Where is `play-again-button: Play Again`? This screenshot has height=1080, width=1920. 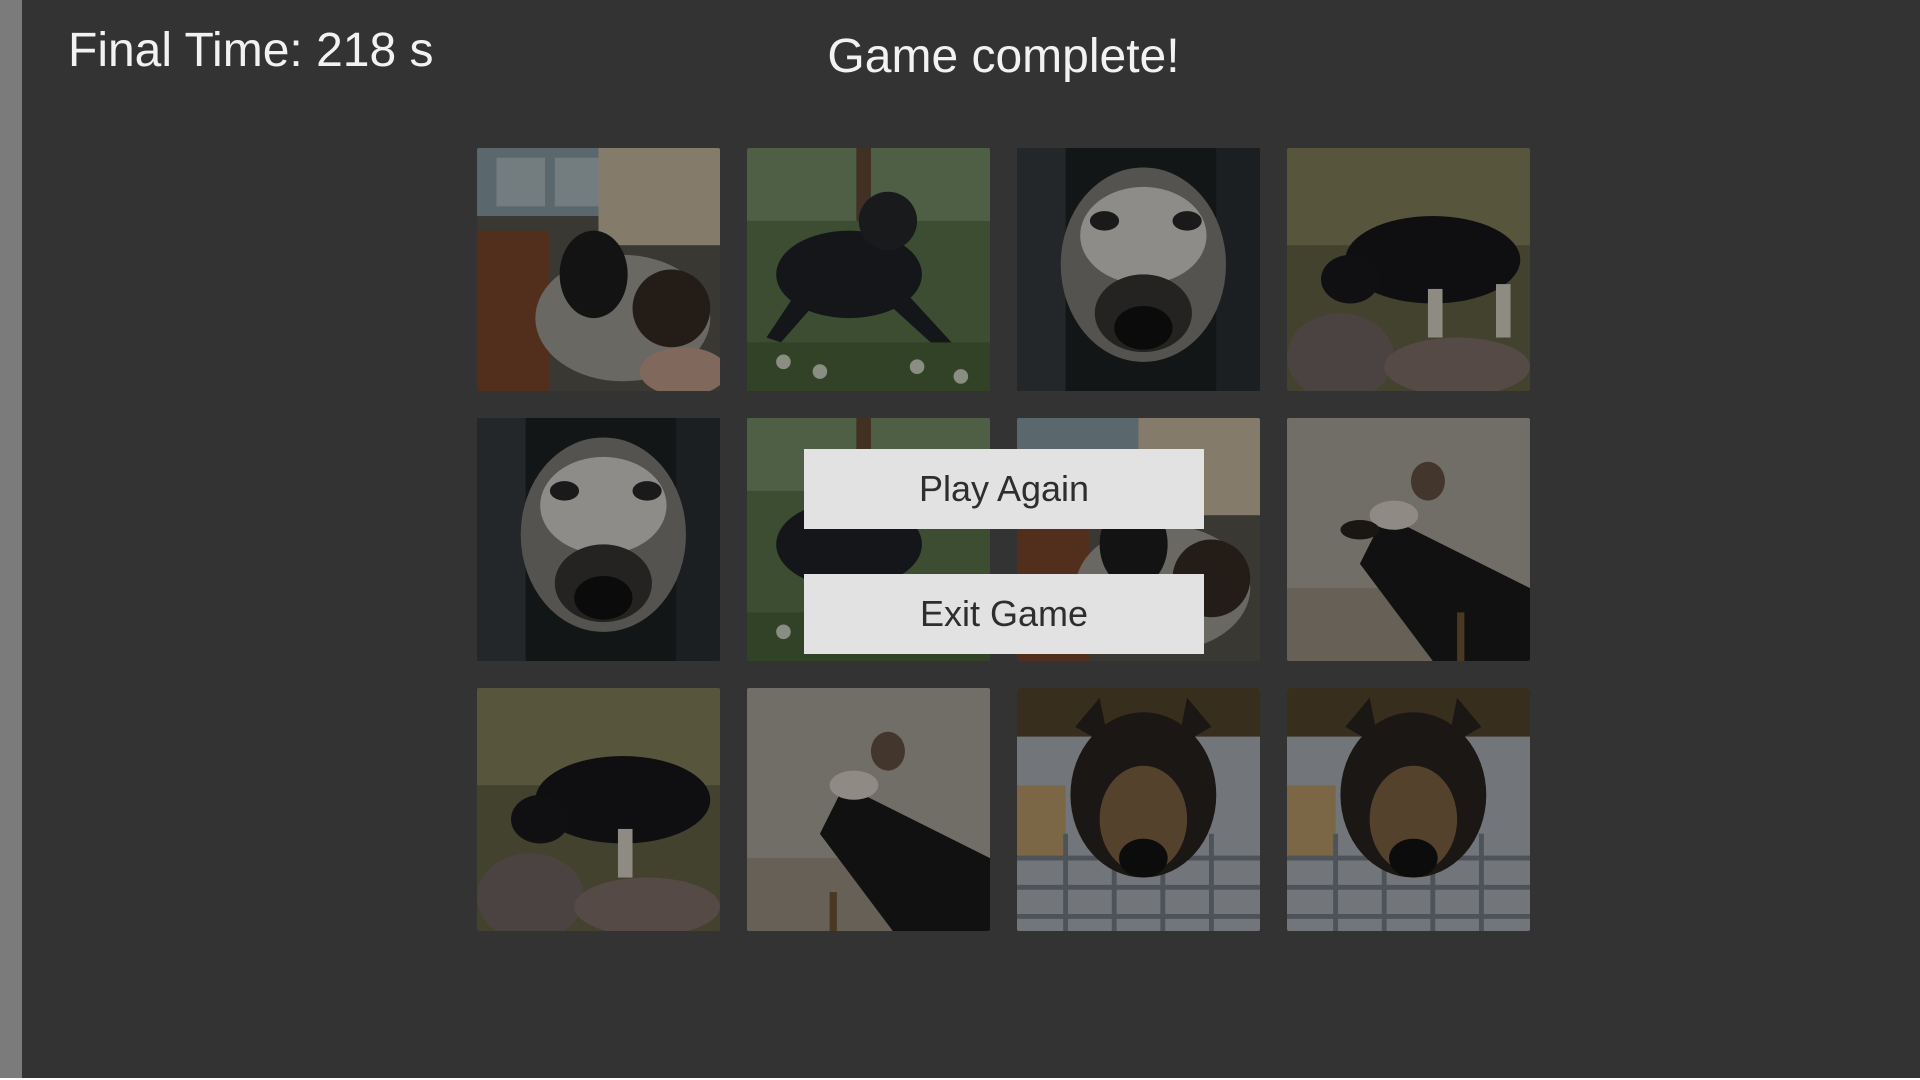
play-again-button: Play Again is located at coordinates (1004, 489).